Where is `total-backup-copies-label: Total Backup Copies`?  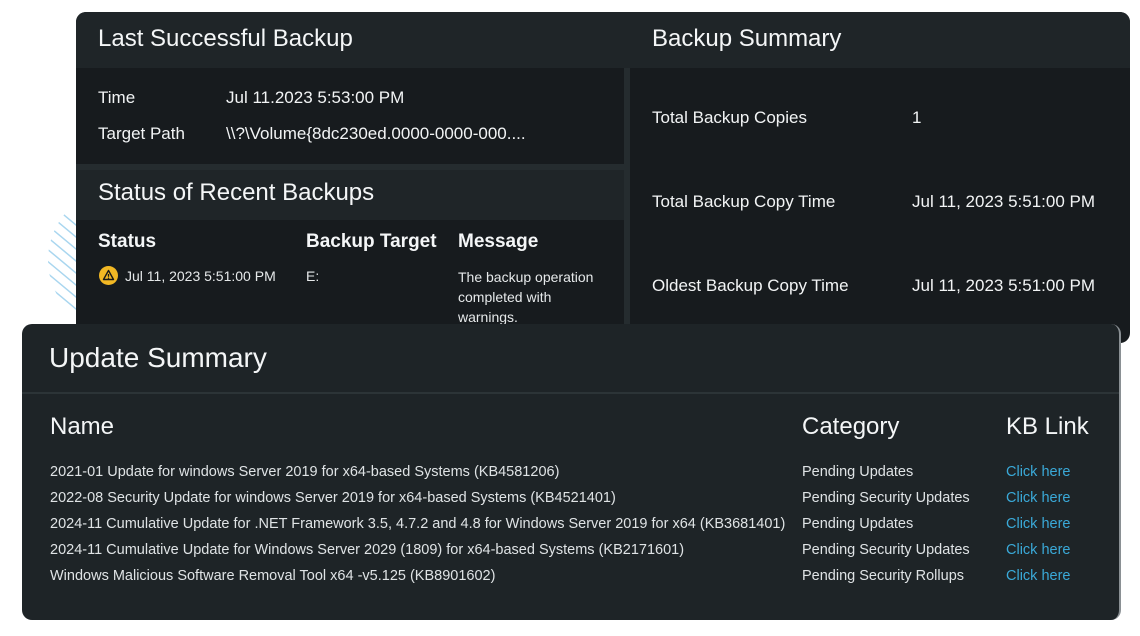 total-backup-copies-label: Total Backup Copies is located at coordinates (729, 117).